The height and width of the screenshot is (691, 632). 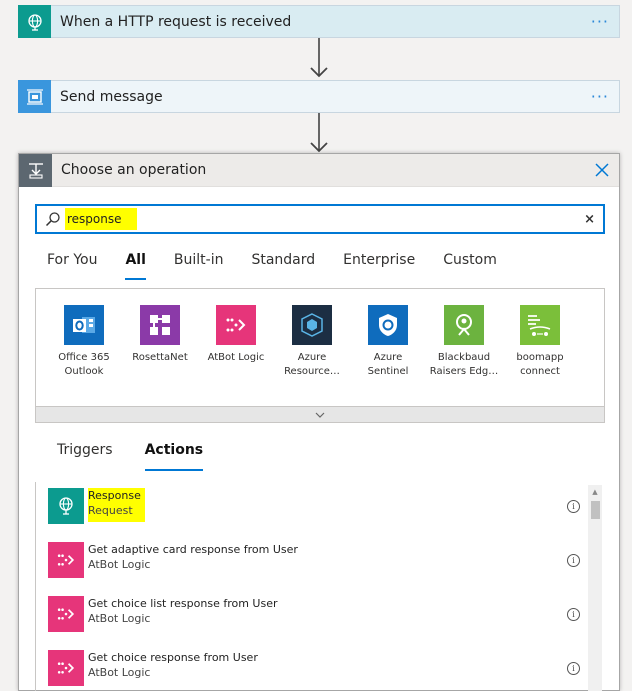 I want to click on connector-office365-outlook: Office 365 Outlook, so click(x=84, y=355).